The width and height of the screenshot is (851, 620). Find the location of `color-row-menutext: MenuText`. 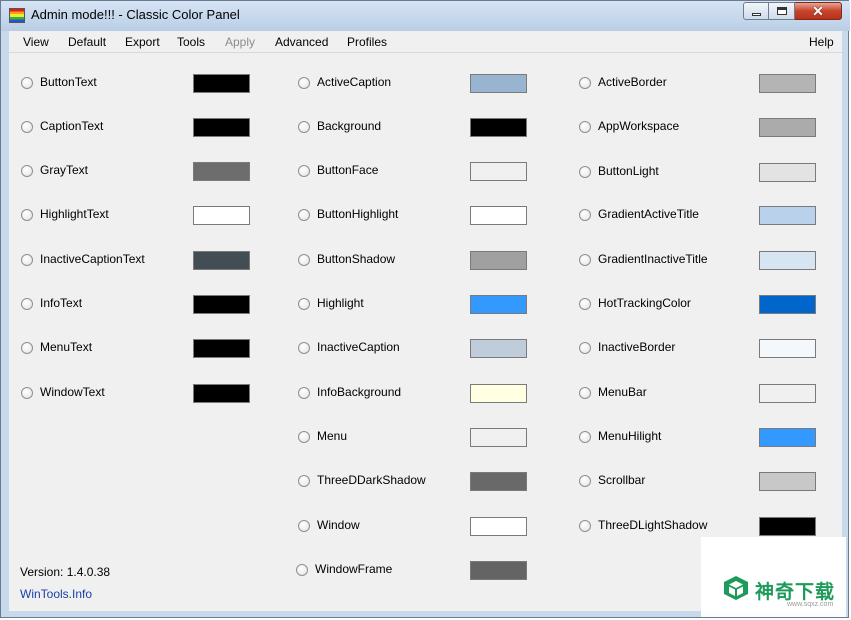

color-row-menutext: MenuText is located at coordinates (136, 349).